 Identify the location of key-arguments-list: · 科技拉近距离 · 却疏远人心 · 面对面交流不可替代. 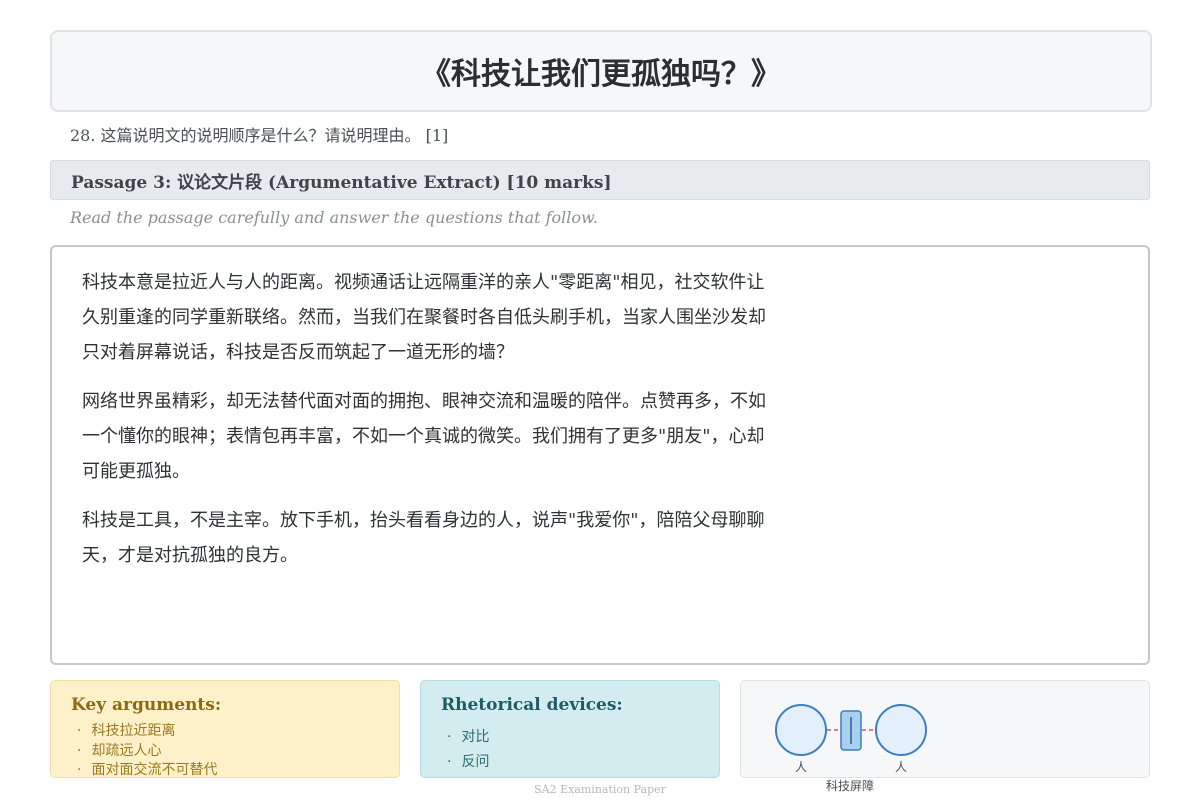
(147, 751).